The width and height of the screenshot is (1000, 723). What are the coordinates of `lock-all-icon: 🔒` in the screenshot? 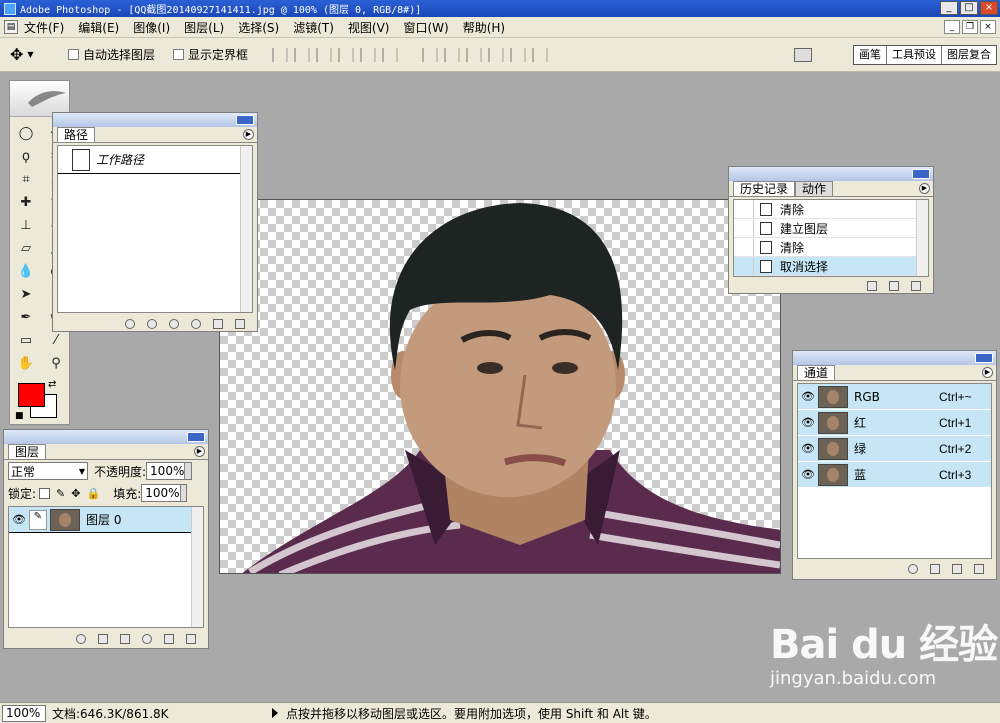 It's located at (93, 493).